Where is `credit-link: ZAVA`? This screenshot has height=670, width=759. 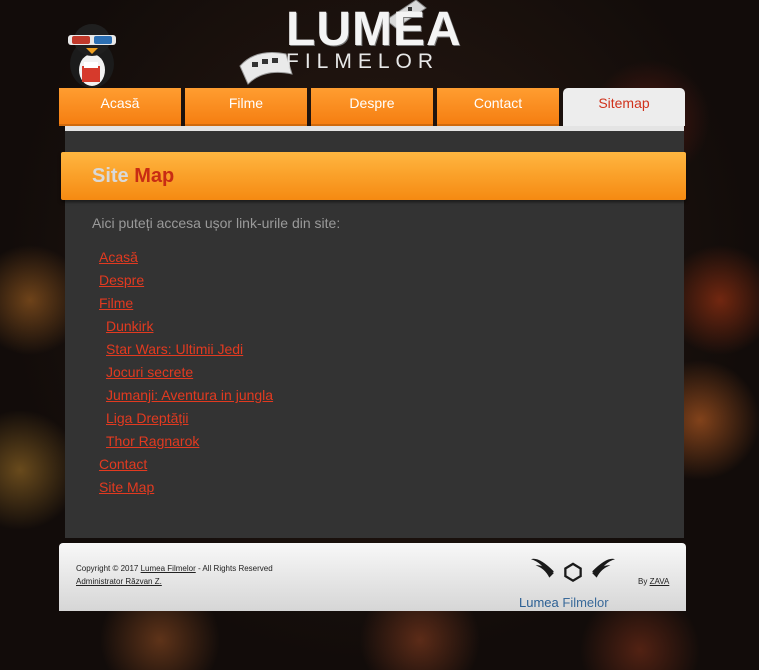
credit-link: ZAVA is located at coordinates (660, 581).